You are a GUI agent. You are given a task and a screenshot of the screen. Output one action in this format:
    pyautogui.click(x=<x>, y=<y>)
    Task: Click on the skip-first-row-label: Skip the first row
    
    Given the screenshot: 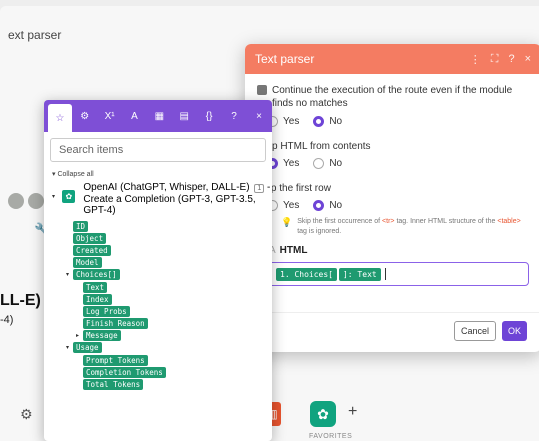 What is the action you would take?
    pyautogui.click(x=294, y=188)
    